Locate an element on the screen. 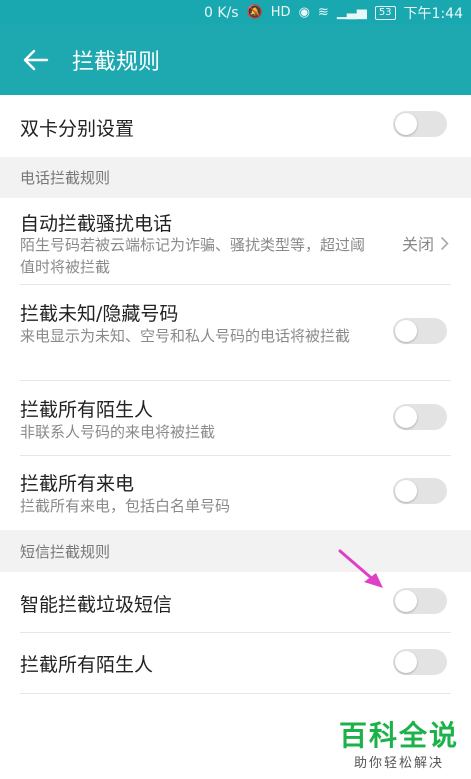 The height and width of the screenshot is (779, 471). block-all-calls-row: 拦截所有来电 拦截所有来电，包括白名单号码 is located at coordinates (235, 493).